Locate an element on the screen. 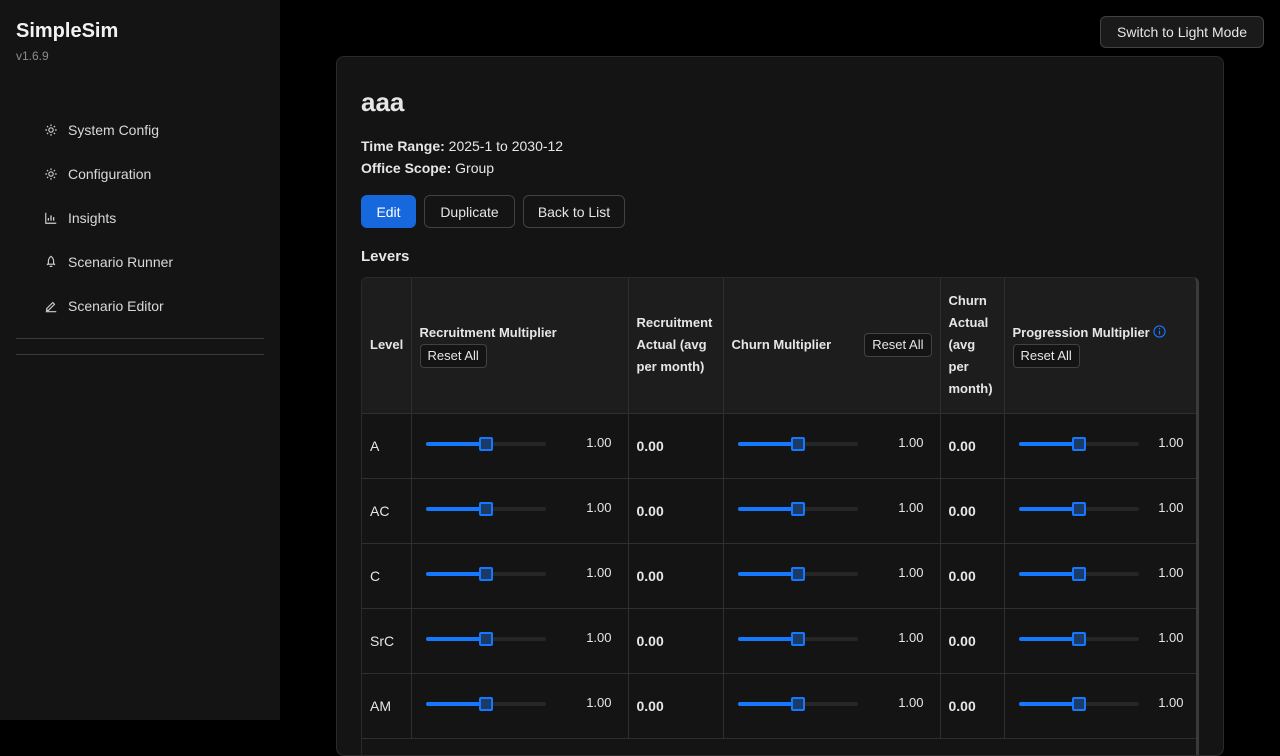 This screenshot has width=1280, height=756. reset-all-churn-button: Reset All is located at coordinates (898, 345).